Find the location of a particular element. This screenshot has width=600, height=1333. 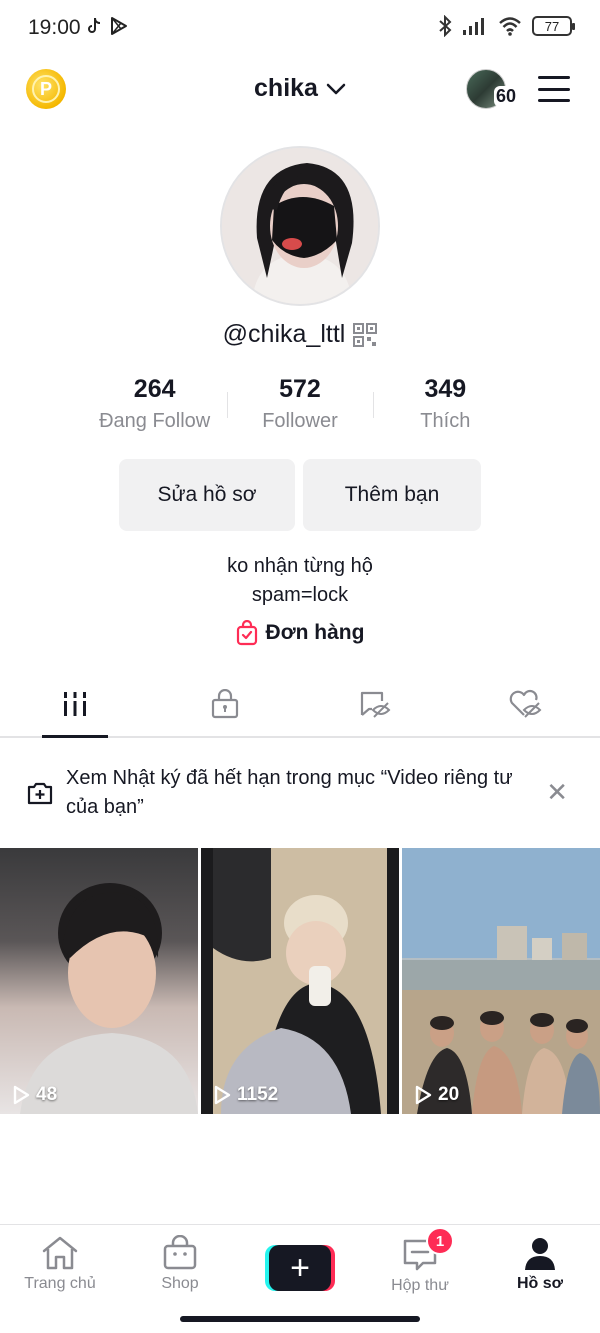

nav-label: Hộp thư is located at coordinates (420, 1285).